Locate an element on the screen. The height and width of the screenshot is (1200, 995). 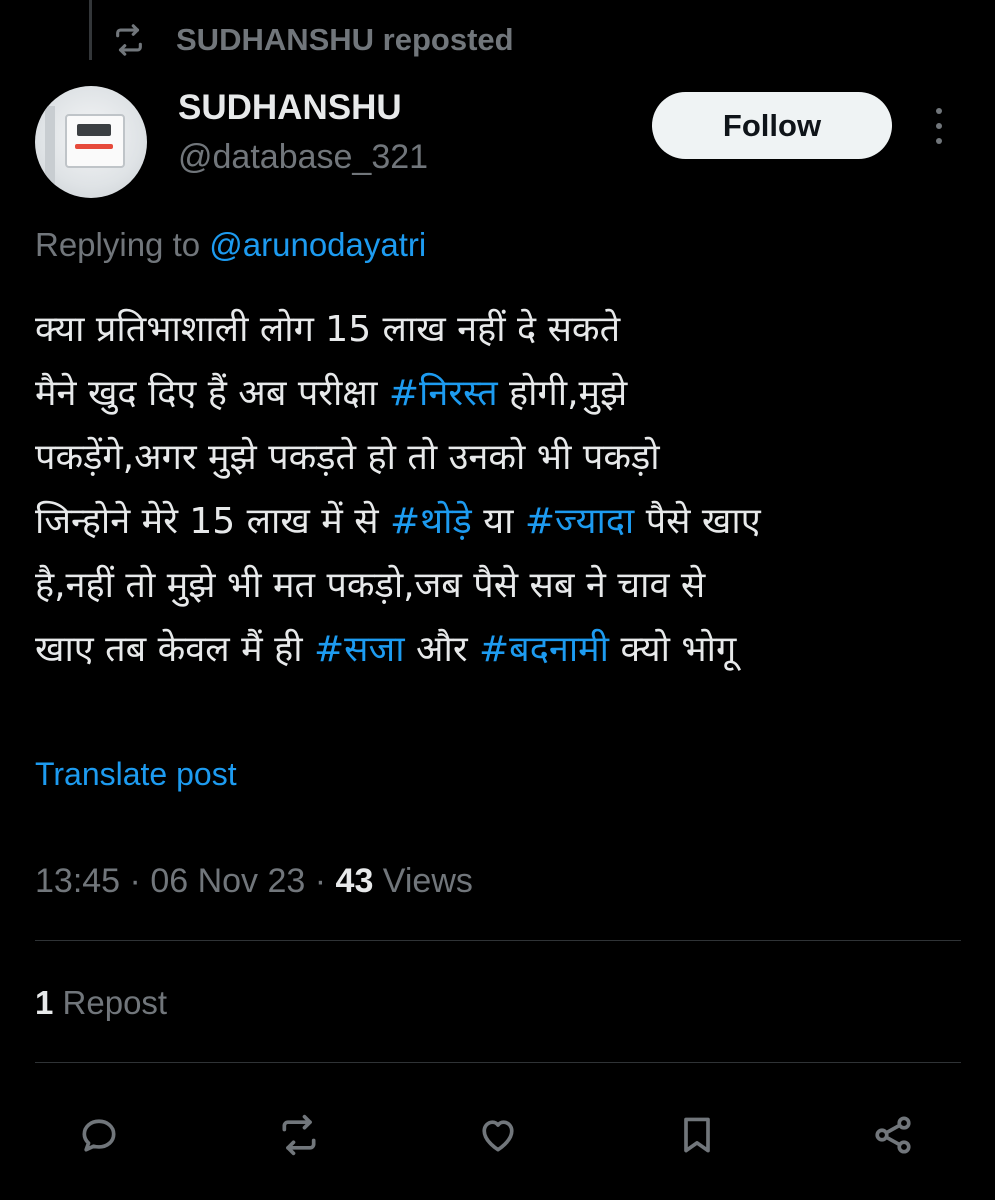
avatar is located at coordinates (91, 142).